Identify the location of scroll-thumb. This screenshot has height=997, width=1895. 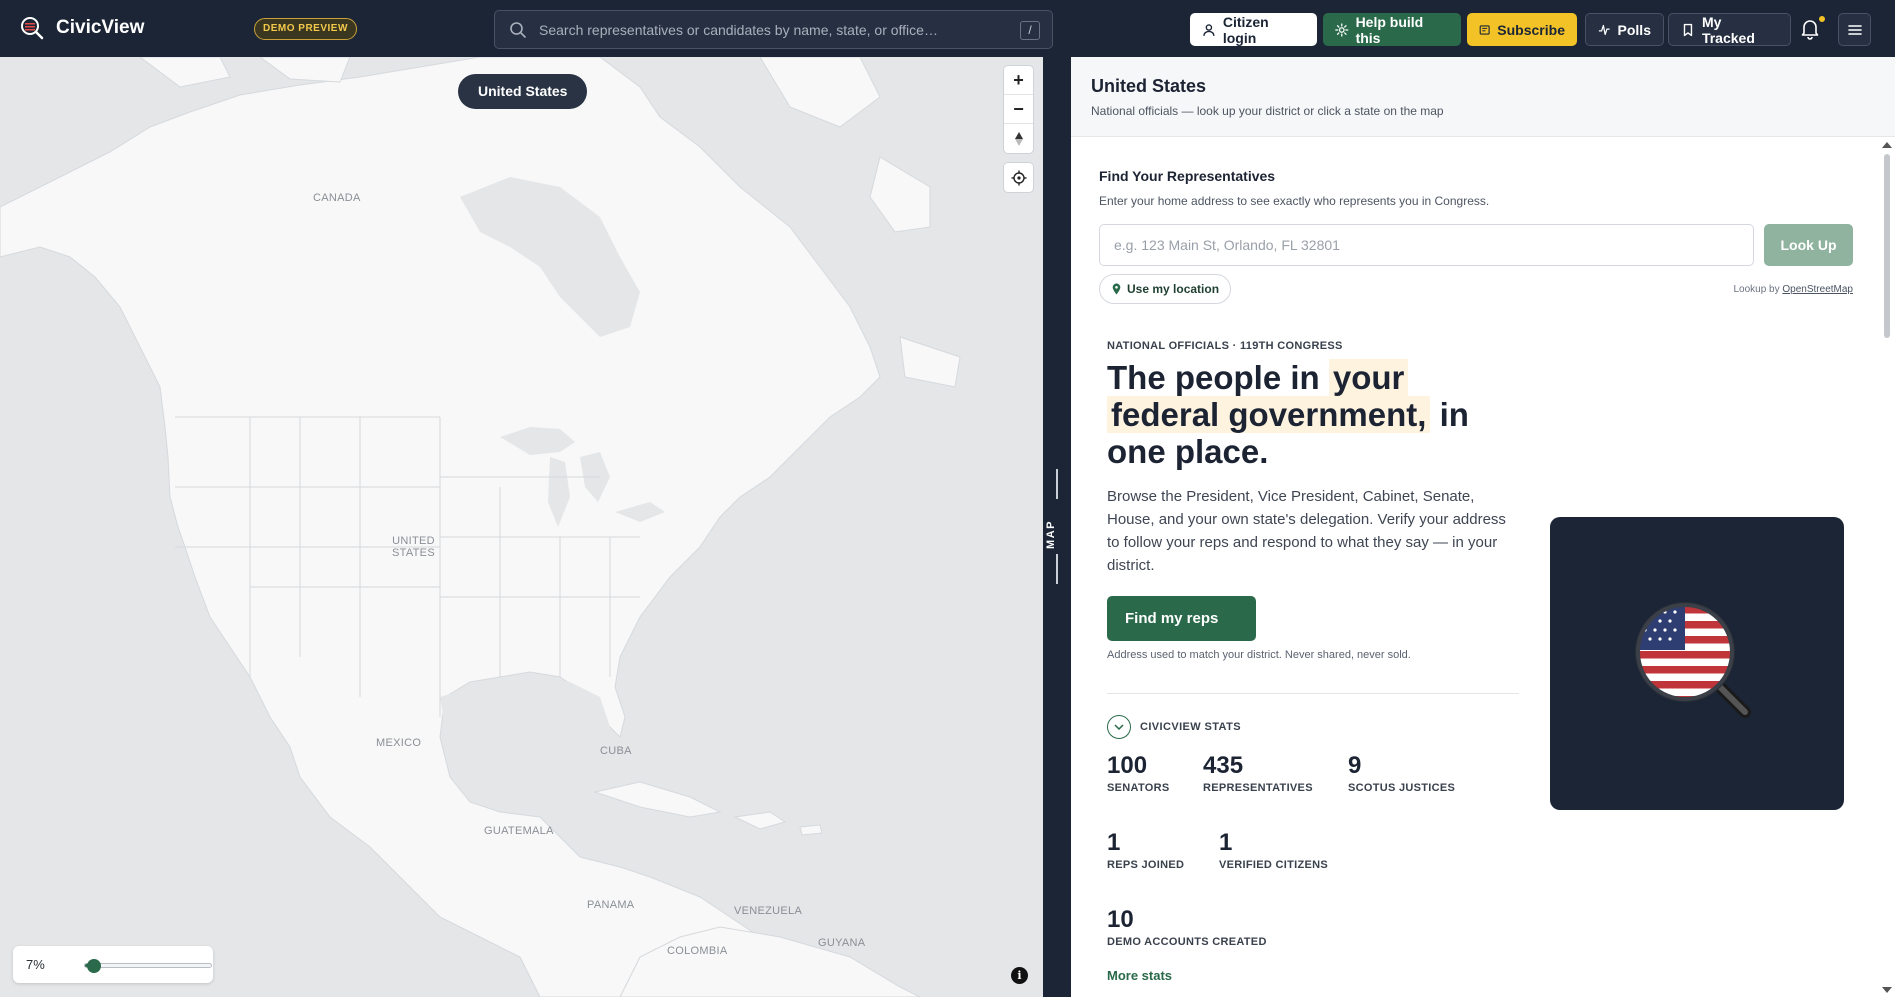
(1887, 246).